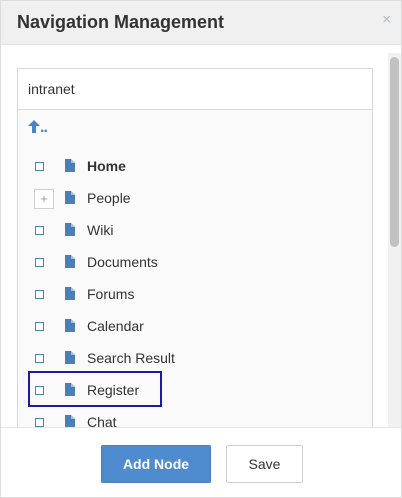 The width and height of the screenshot is (402, 498). What do you see at coordinates (122, 262) in the screenshot?
I see `tree-node-label: Documents` at bounding box center [122, 262].